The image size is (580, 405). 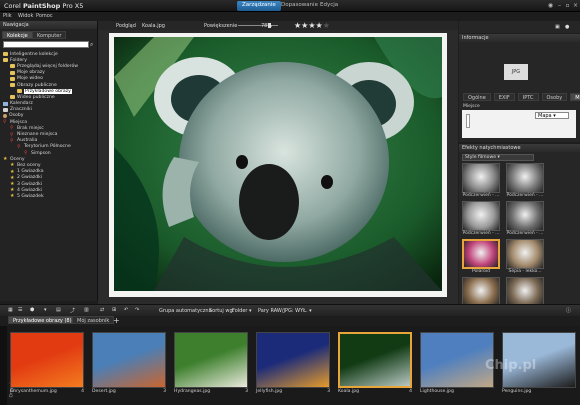 What do you see at coordinates (550, 5) in the screenshot?
I see `help-icon: ◉` at bounding box center [550, 5].